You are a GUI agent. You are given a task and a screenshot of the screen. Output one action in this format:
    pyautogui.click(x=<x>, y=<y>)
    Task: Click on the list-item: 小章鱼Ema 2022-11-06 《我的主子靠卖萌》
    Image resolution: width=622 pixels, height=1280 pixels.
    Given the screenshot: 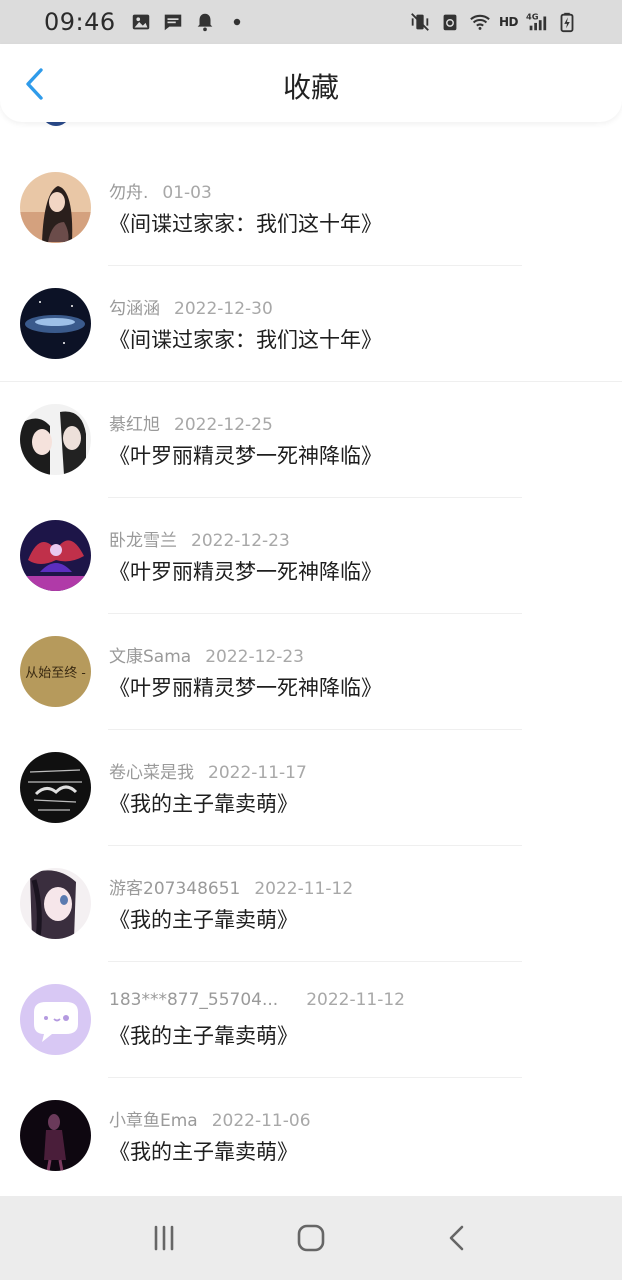 What is the action you would take?
    pyautogui.click(x=311, y=1136)
    